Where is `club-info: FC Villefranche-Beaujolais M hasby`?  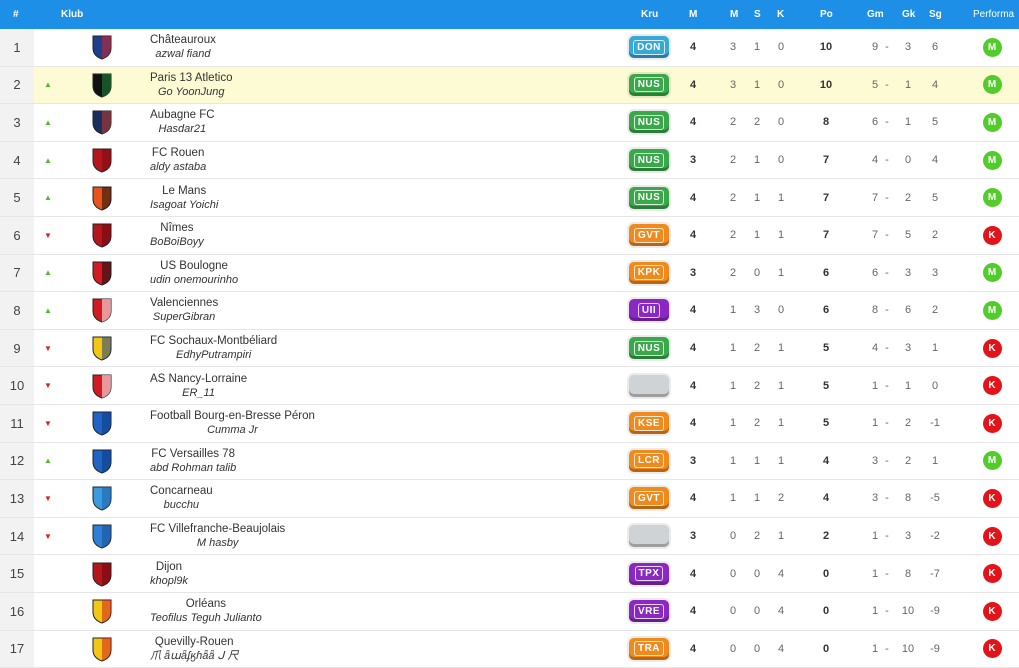
club-info: FC Villefranche-Beaujolais M hasby is located at coordinates (217, 536).